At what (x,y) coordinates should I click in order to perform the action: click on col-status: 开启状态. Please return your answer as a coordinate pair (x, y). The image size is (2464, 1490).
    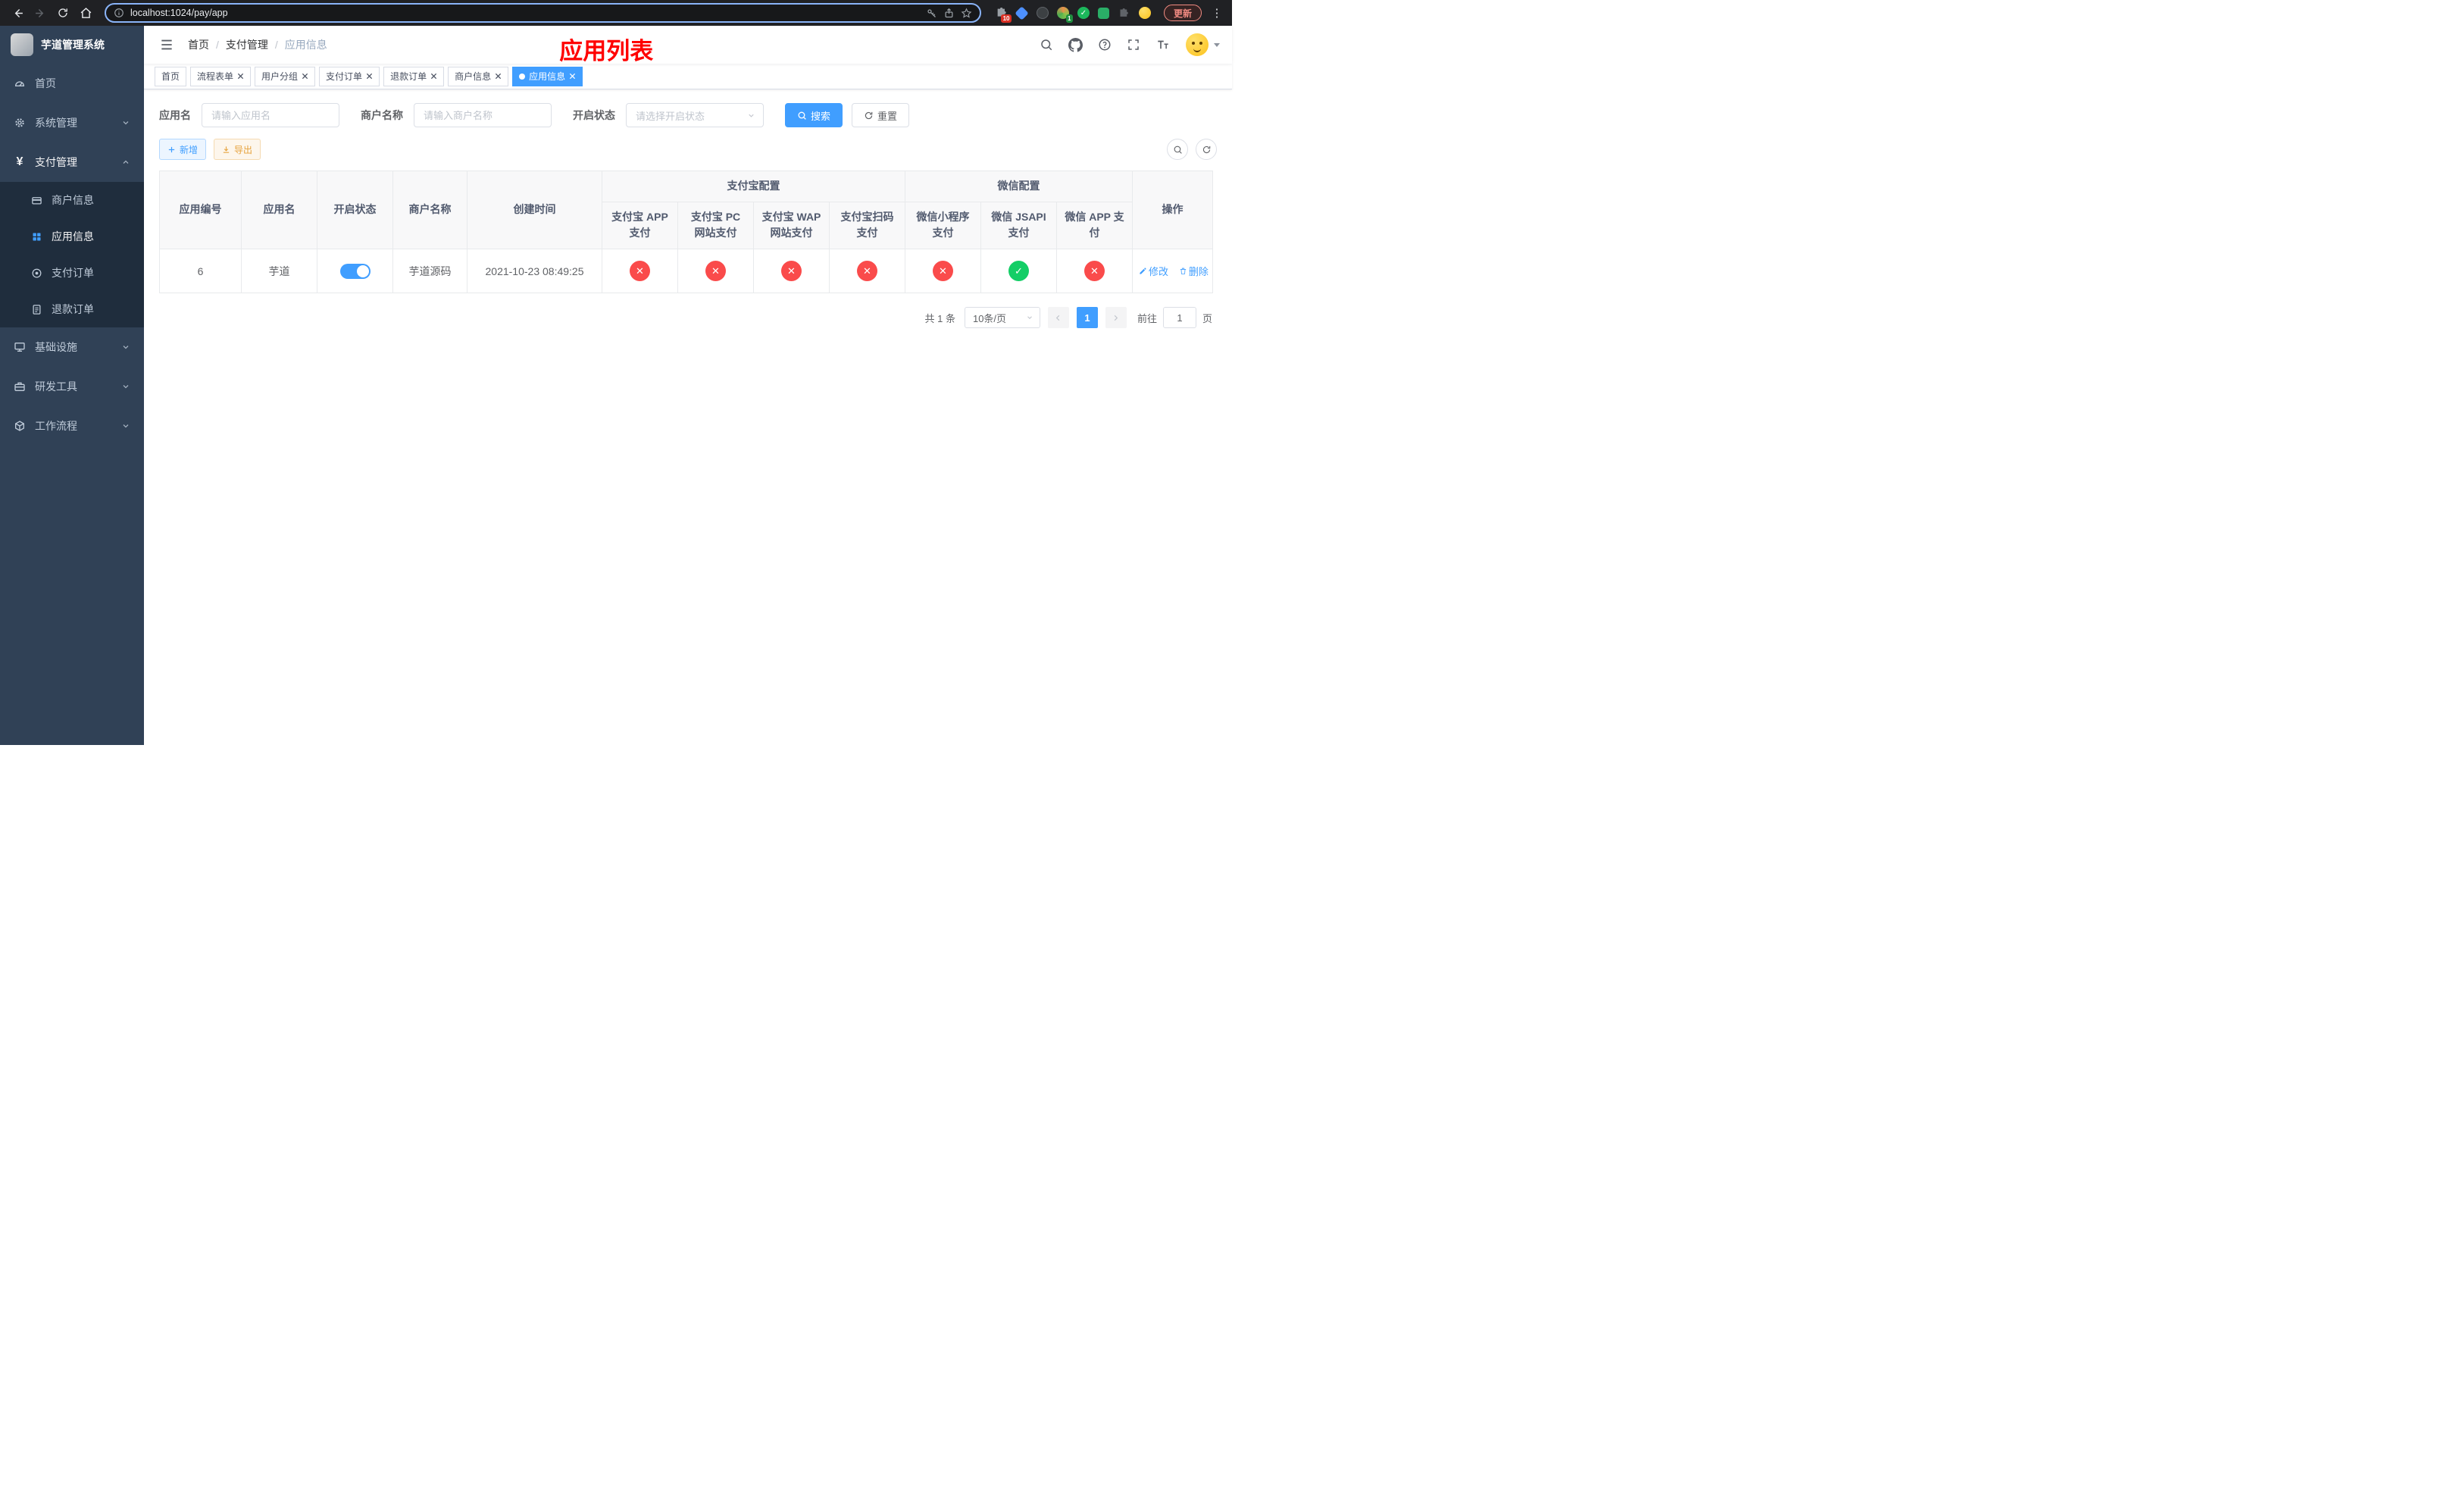
    Looking at the image, I should click on (355, 210).